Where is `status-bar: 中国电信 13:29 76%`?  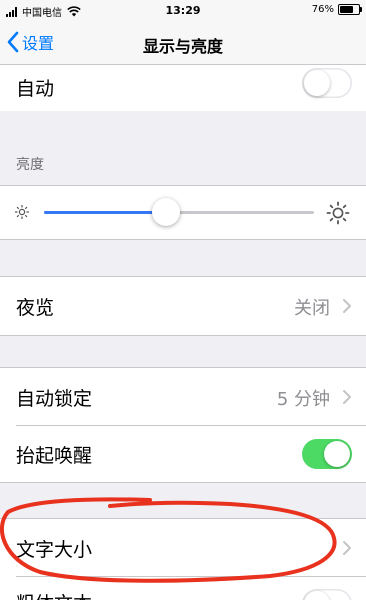 status-bar: 中国电信 13:29 76% is located at coordinates (183, 11).